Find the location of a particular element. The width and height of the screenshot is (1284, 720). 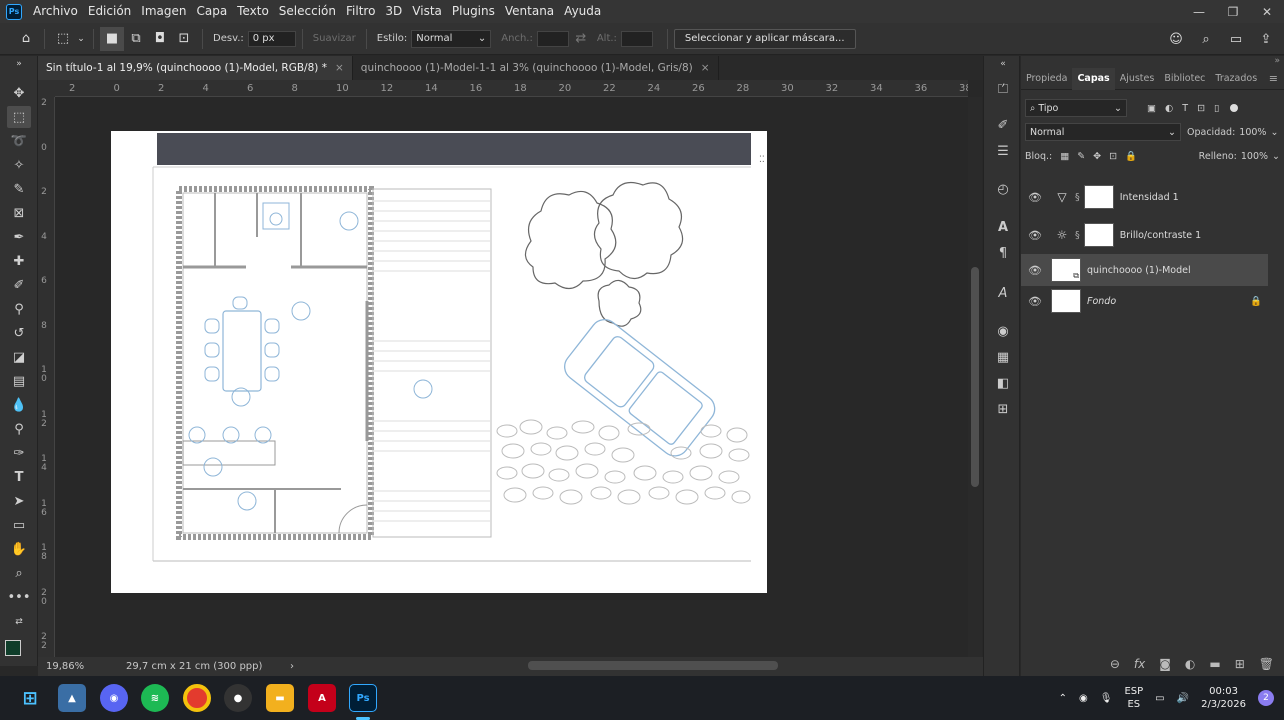

lock-icon: 🔒 is located at coordinates (1256, 301).